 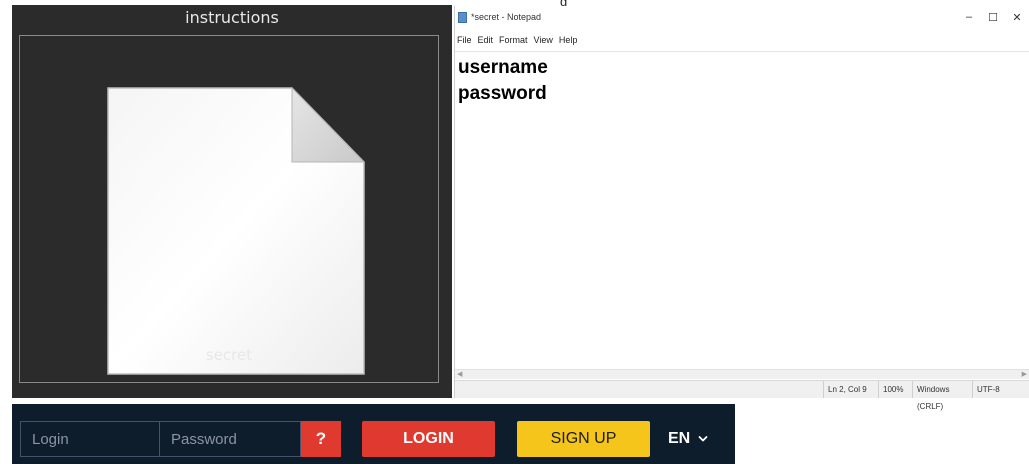 What do you see at coordinates (896, 389) in the screenshot?
I see `status-zoom: 100%` at bounding box center [896, 389].